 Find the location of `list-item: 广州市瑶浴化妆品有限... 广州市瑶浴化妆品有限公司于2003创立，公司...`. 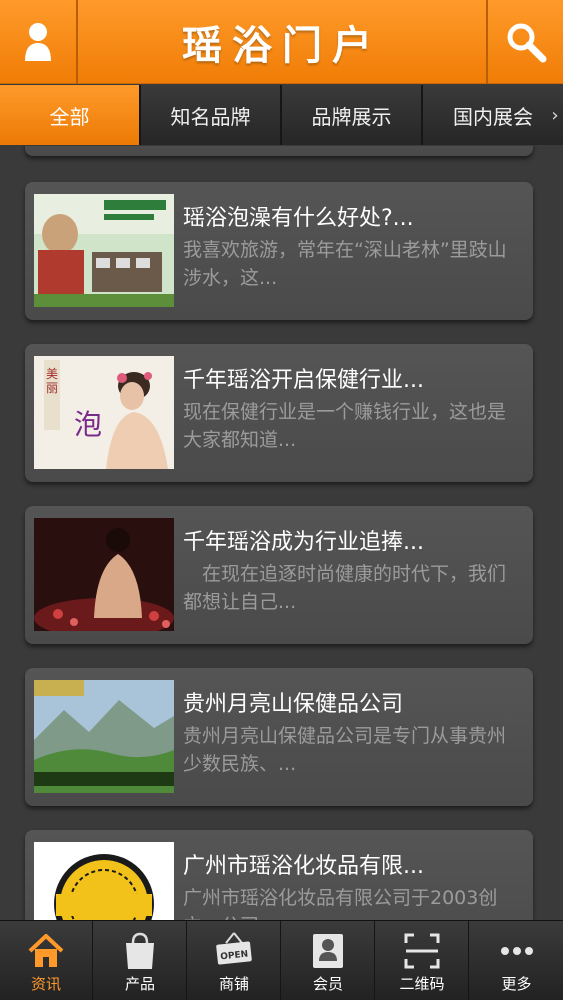

list-item: 广州市瑶浴化妆品有限... 广州市瑶浴化妆品有限公司于2003创立，公司... is located at coordinates (279, 875).